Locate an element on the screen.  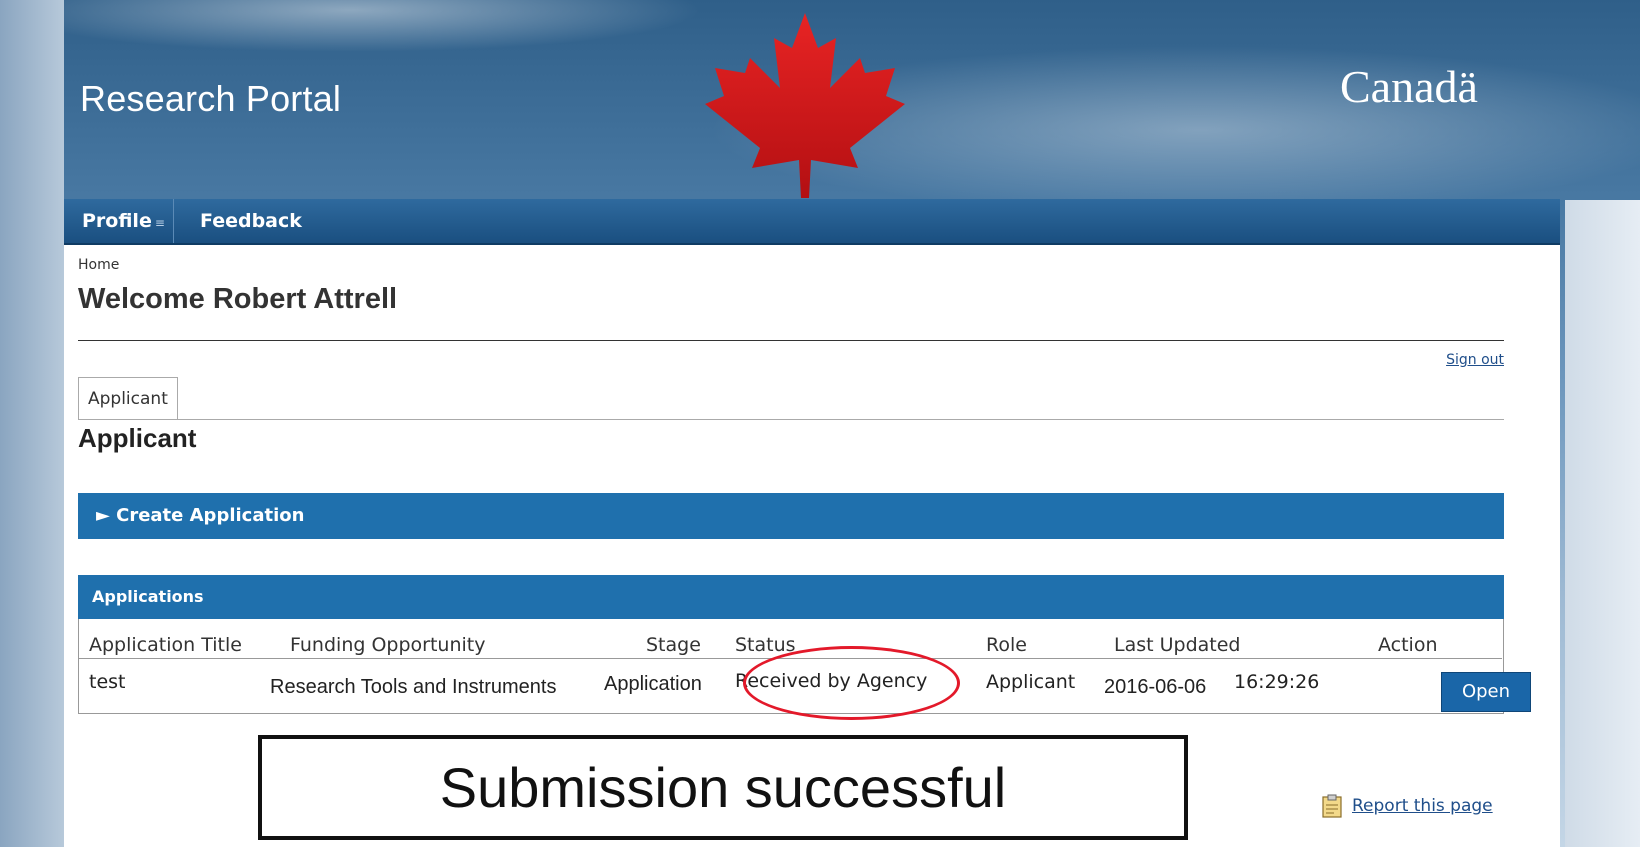
report-page-link: Report this page is located at coordinates (1422, 806).